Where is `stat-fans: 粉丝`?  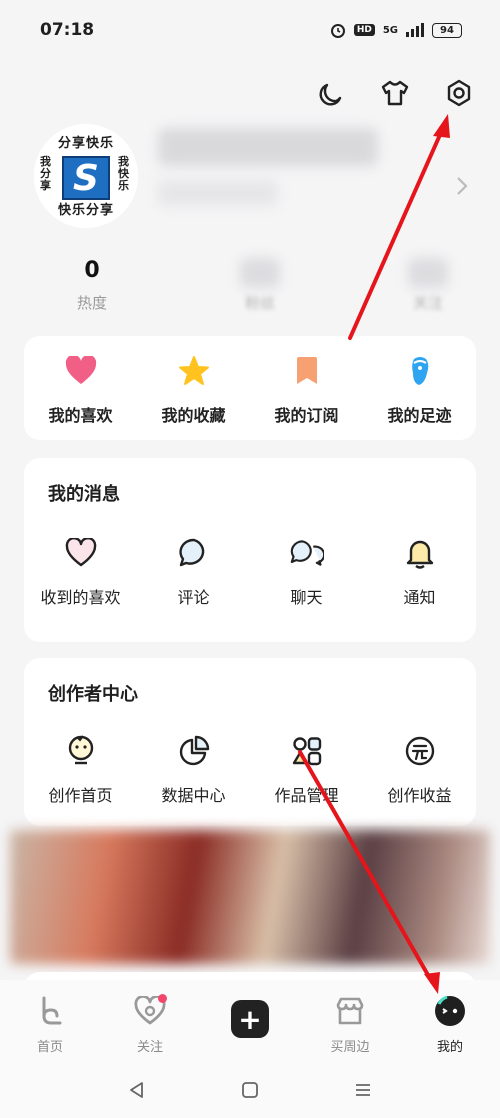
stat-fans: 粉丝 is located at coordinates (260, 285).